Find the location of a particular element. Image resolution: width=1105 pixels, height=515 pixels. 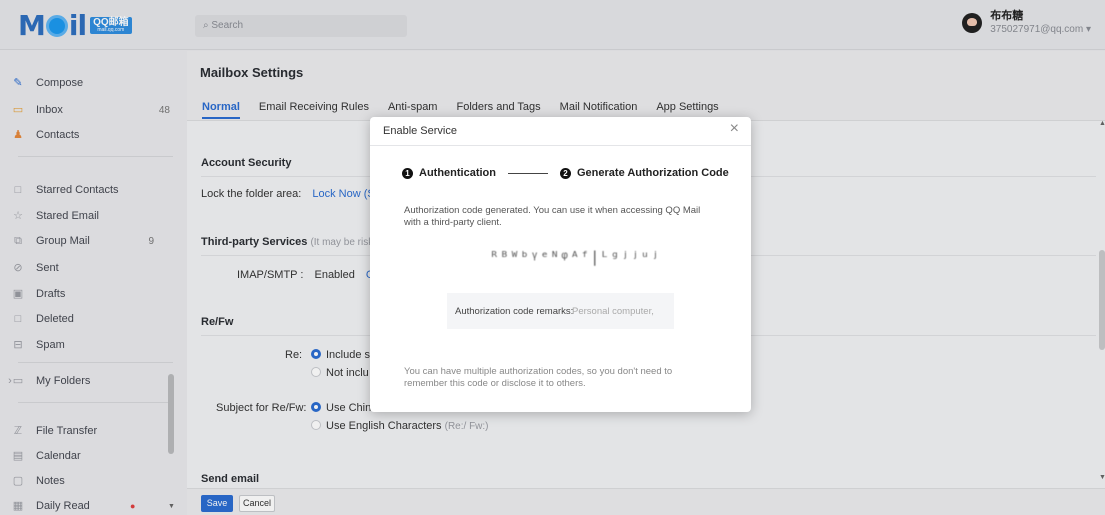

step-2-label: Generate Authorization Code is located at coordinates (653, 173).